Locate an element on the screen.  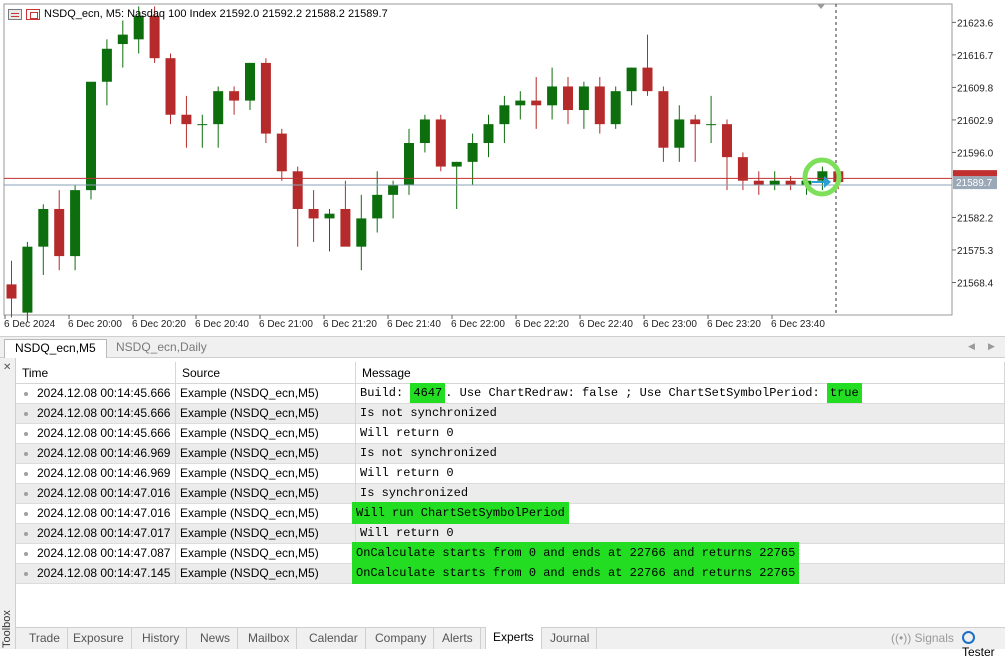
toolbox-tab-mailbox: Mailbox is located at coordinates (269, 638).